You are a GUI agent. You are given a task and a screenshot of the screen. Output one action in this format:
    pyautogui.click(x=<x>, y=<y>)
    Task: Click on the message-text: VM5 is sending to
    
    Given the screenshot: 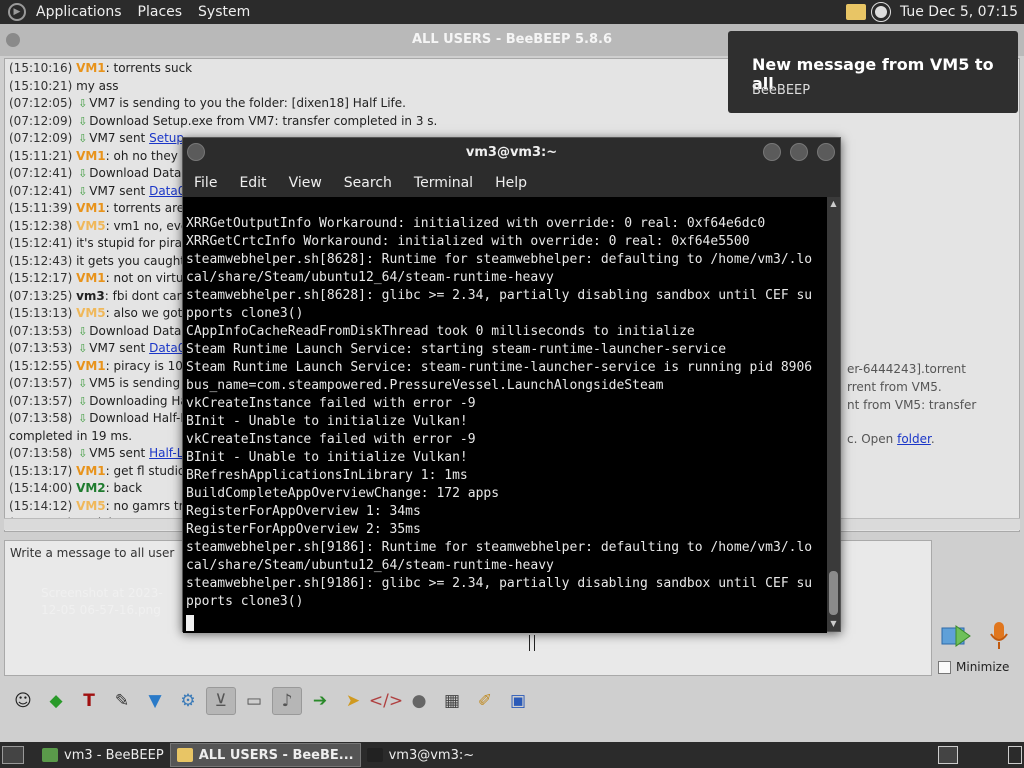 What is the action you would take?
    pyautogui.click(x=142, y=383)
    